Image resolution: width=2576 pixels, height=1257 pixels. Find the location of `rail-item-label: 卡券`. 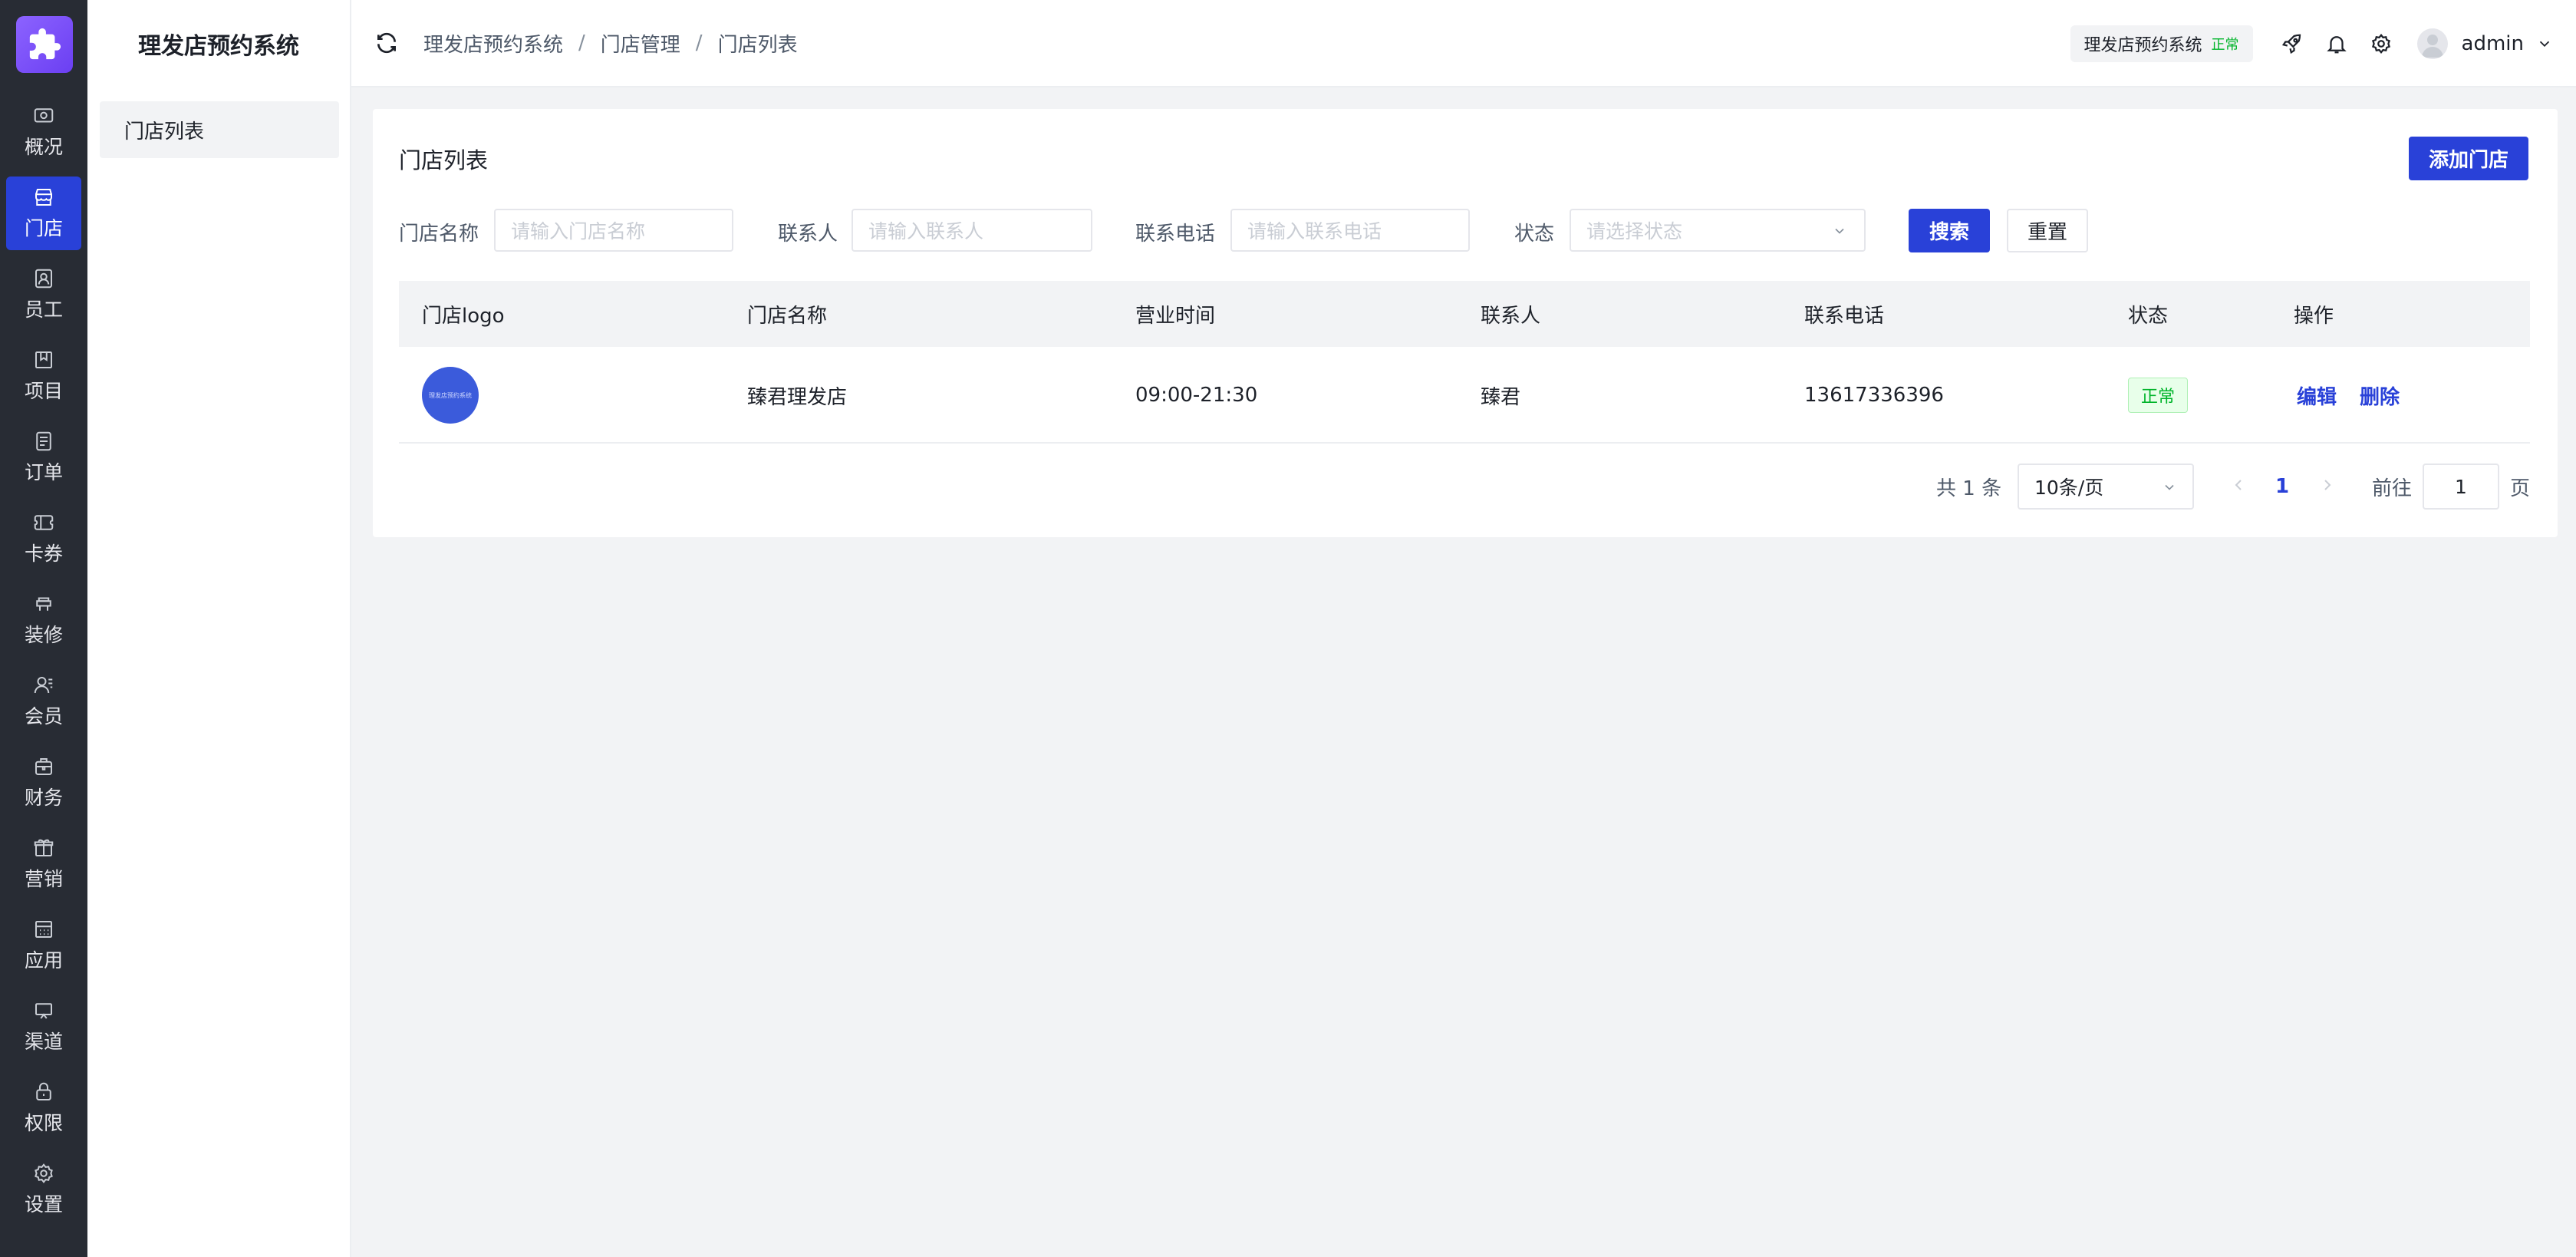

rail-item-label: 卡券 is located at coordinates (43, 554).